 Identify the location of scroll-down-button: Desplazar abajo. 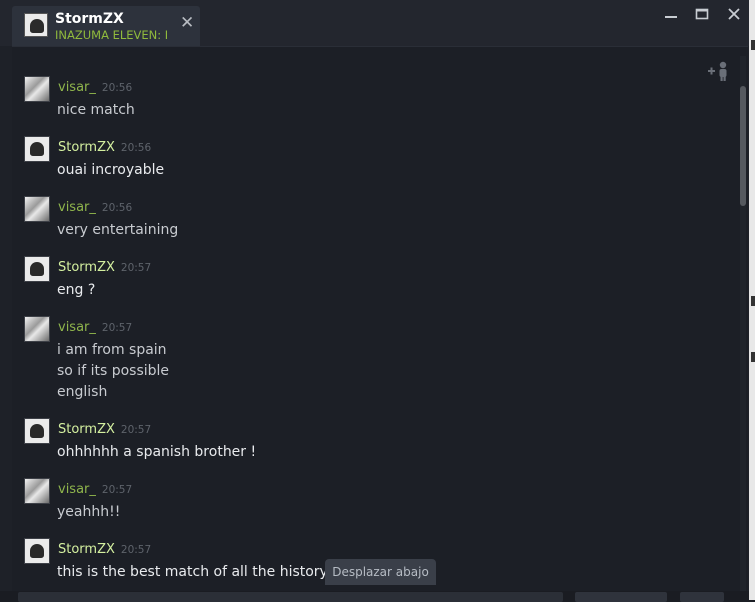
(380, 572).